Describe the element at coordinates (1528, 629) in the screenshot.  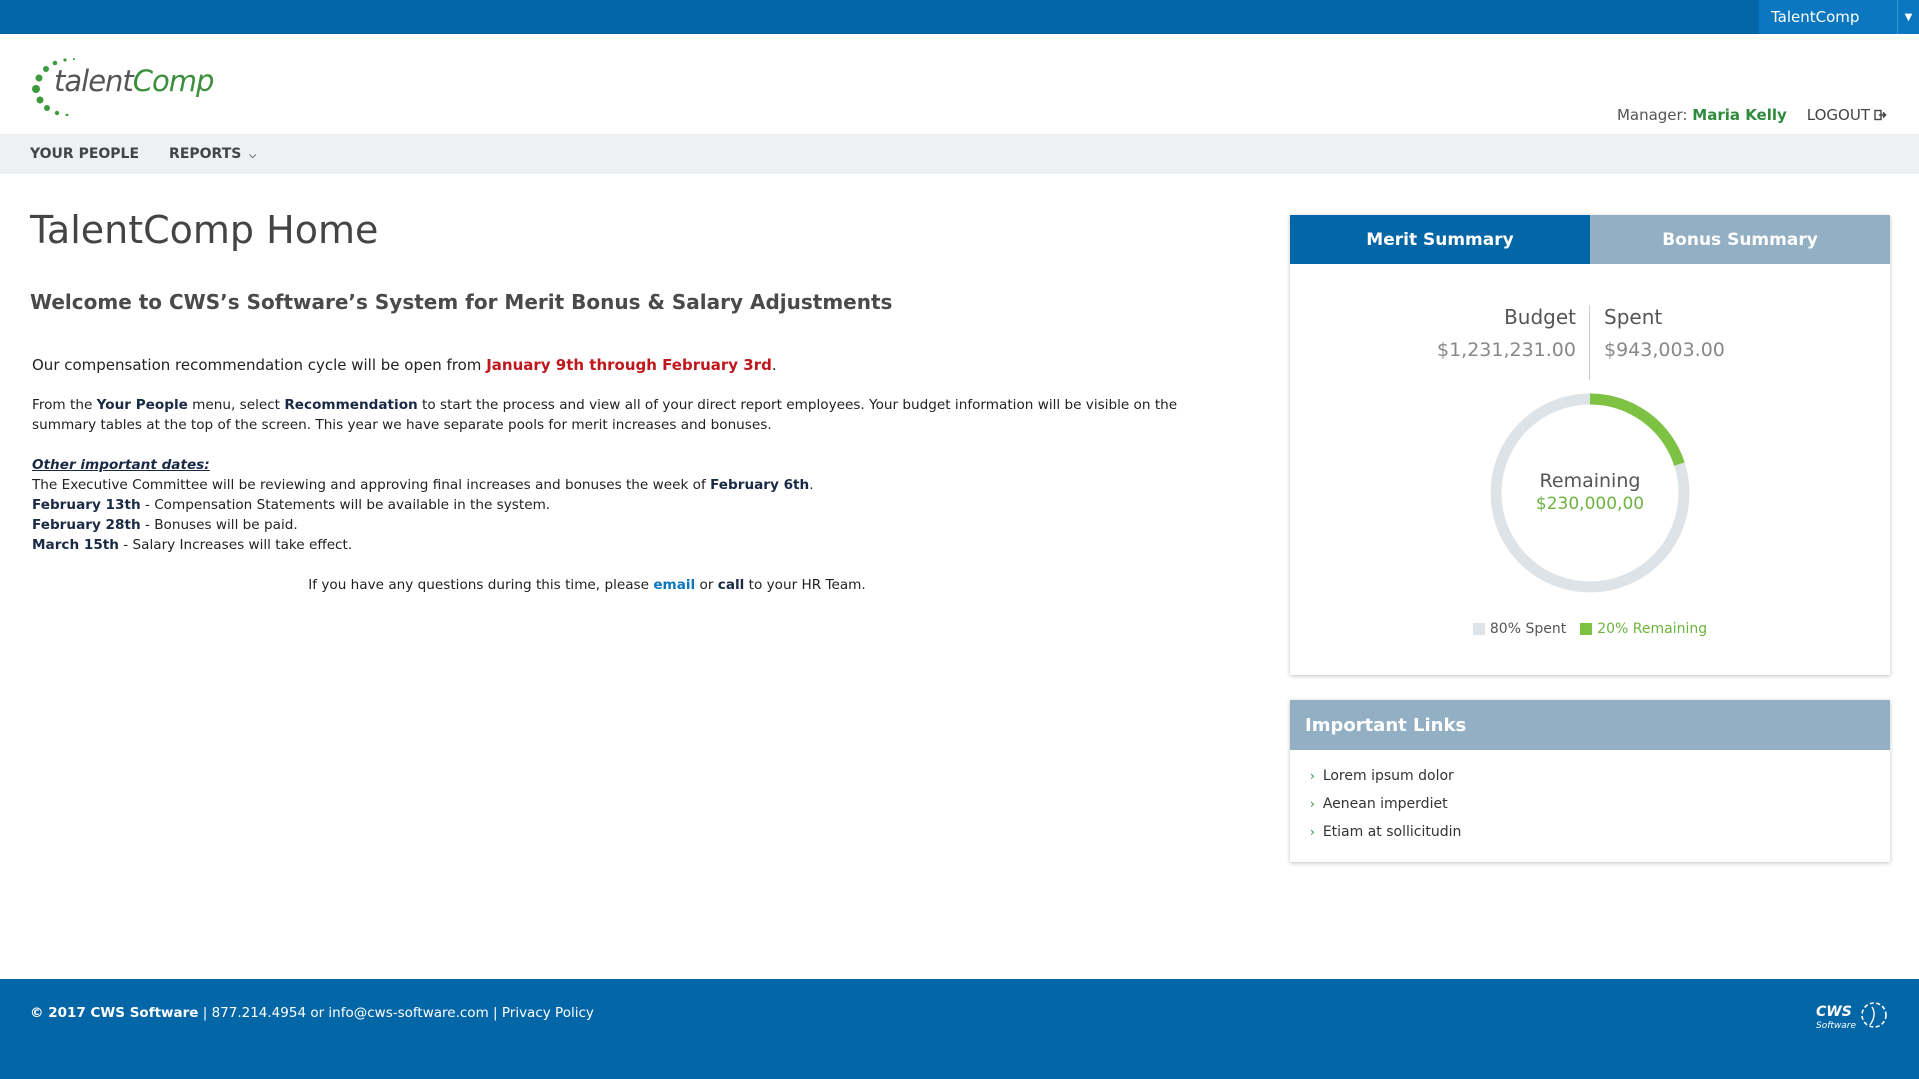
I see `legend-spent-label: 80% Spent` at that location.